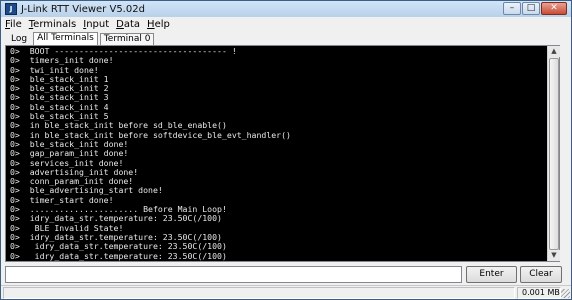 The height and width of the screenshot is (300, 572). I want to click on scroll-thumb, so click(554, 154).